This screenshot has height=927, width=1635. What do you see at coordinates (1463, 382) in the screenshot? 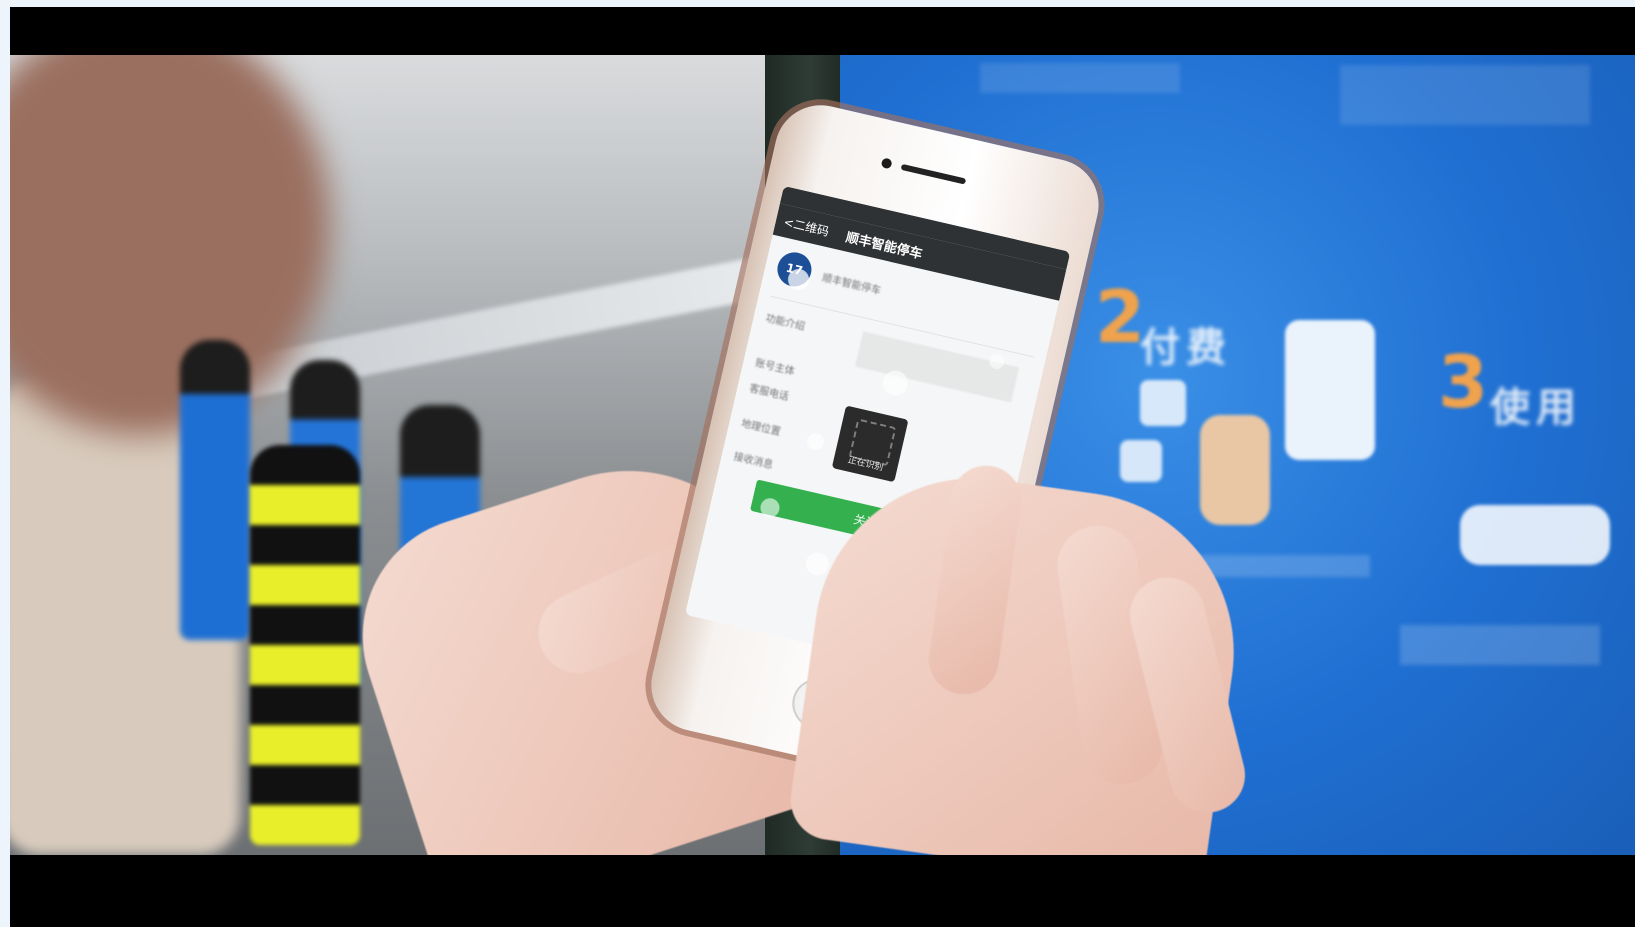
I see `step-3-number: 3` at bounding box center [1463, 382].